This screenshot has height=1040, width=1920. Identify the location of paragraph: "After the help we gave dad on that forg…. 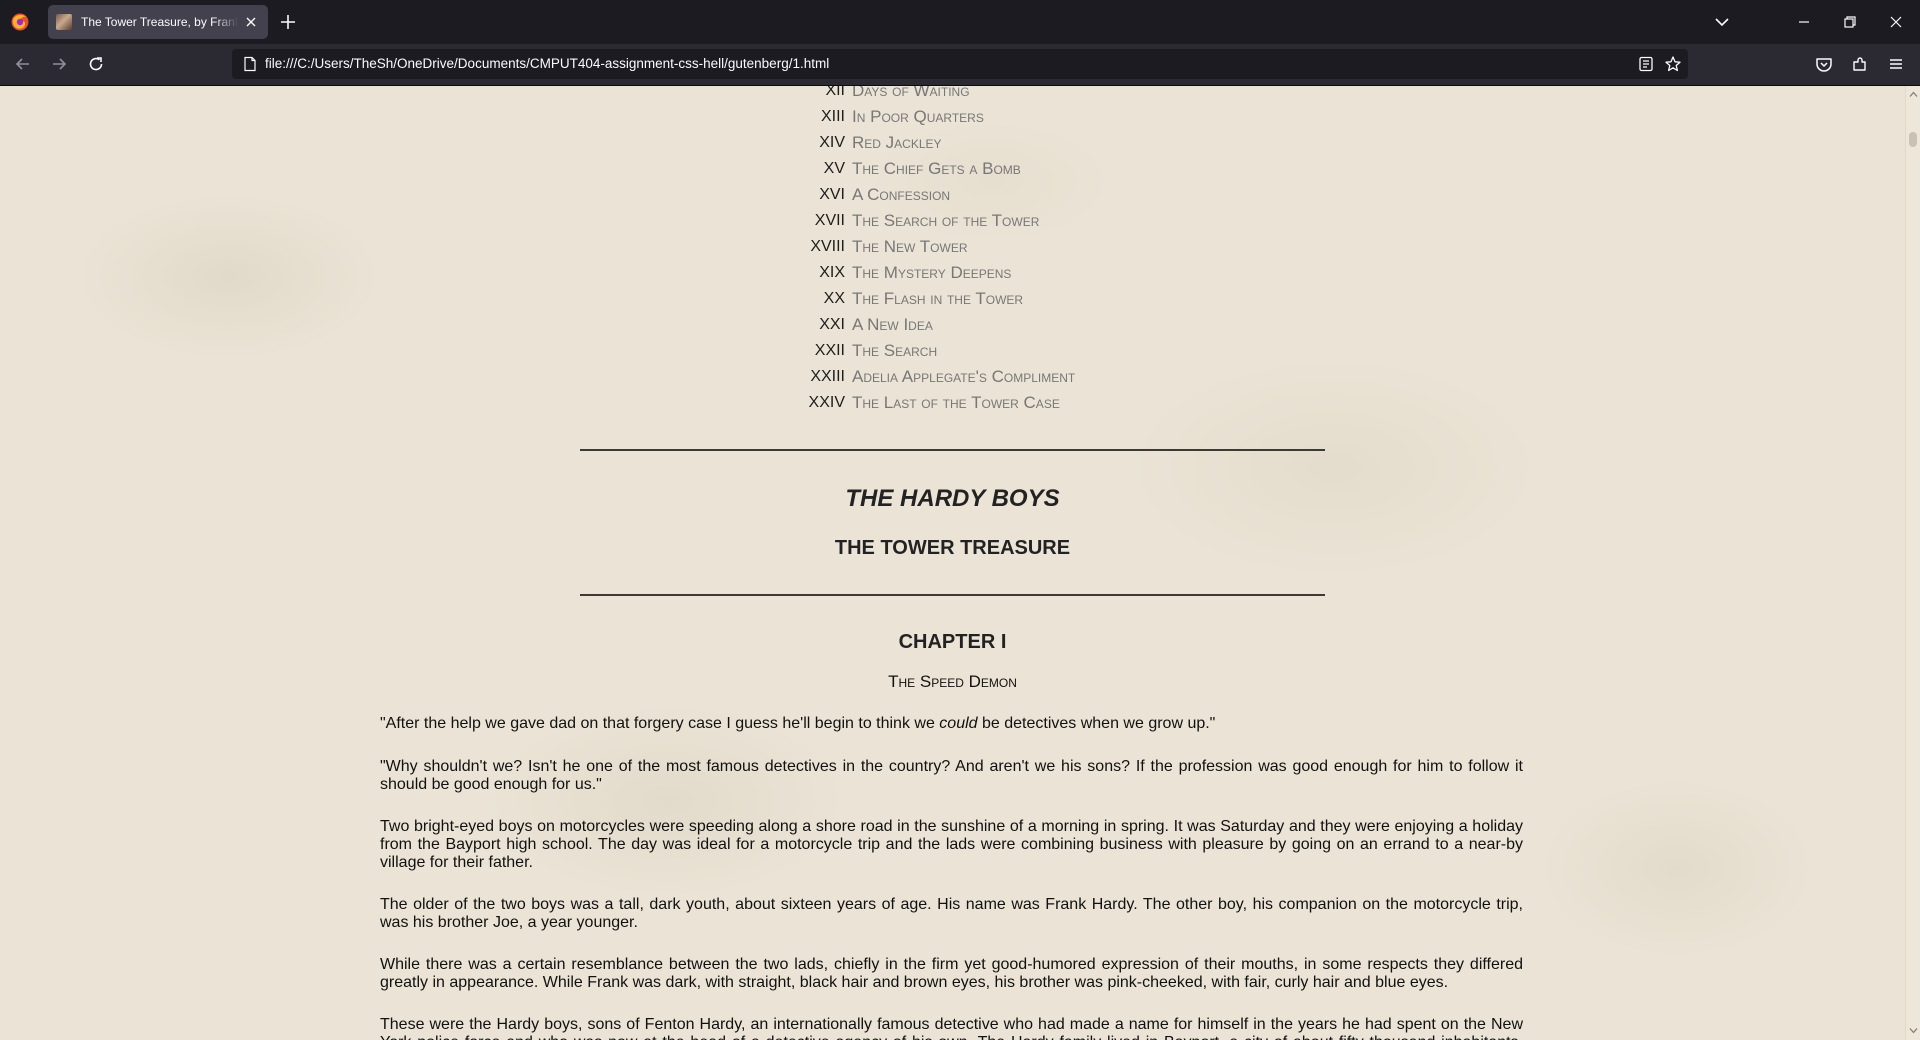
(951, 724).